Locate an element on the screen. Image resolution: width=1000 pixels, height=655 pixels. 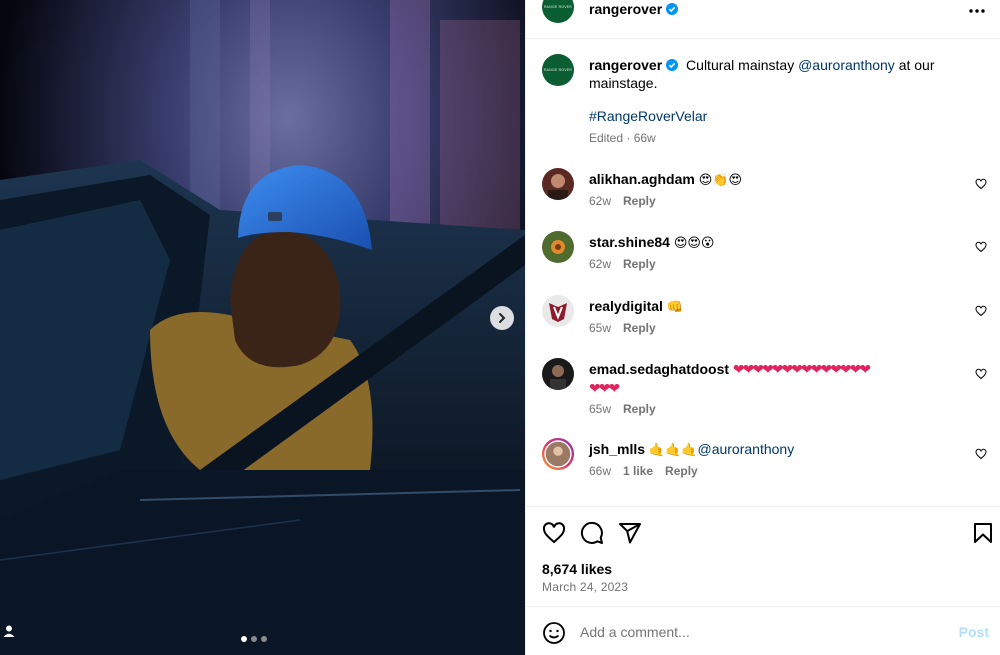
user-tag-icon is located at coordinates (9, 631).